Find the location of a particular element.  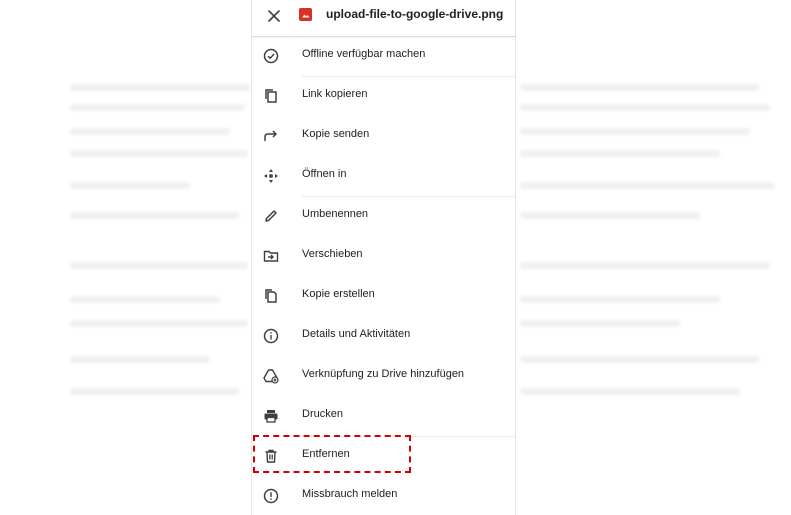

menu-item-offline: Offline verfügbar machen is located at coordinates (383, 56).